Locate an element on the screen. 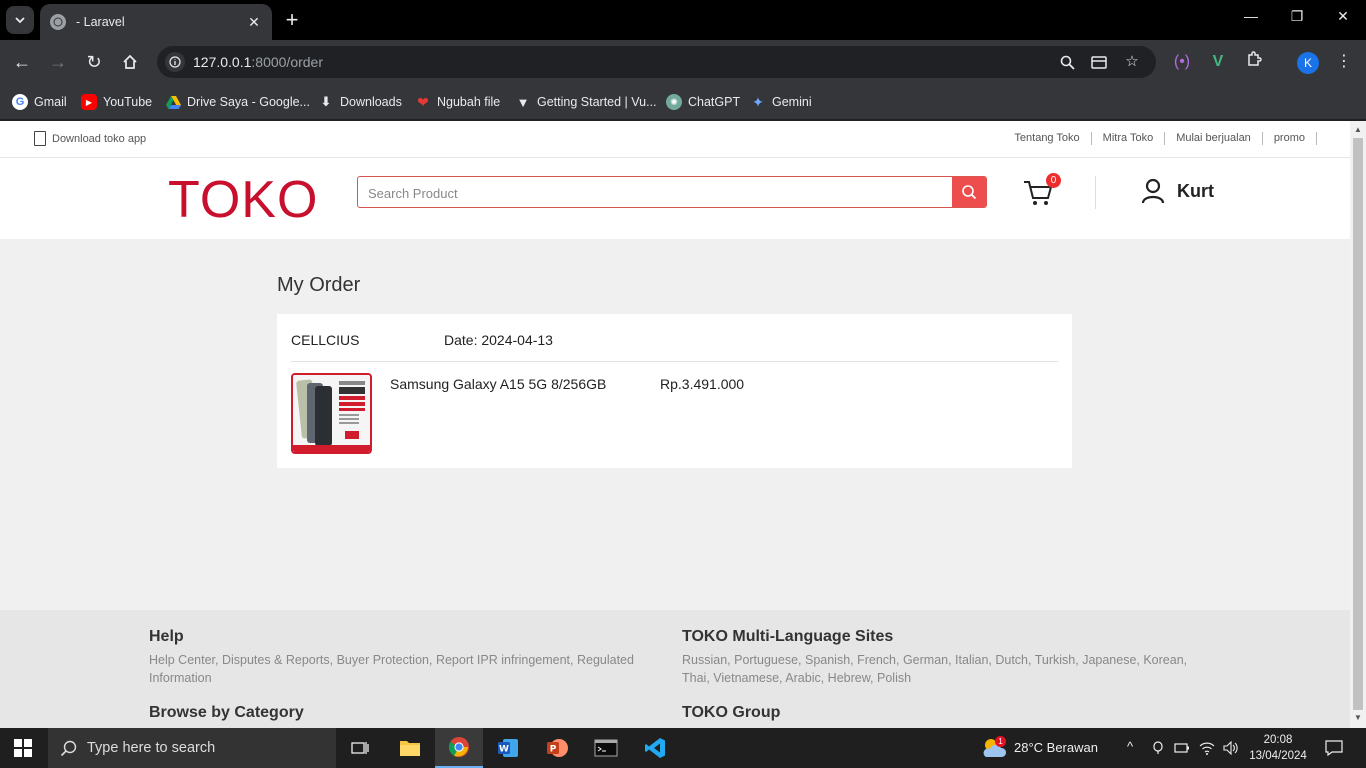 This screenshot has width=1366, height=768. restore-button: ❐ is located at coordinates (1297, 16).